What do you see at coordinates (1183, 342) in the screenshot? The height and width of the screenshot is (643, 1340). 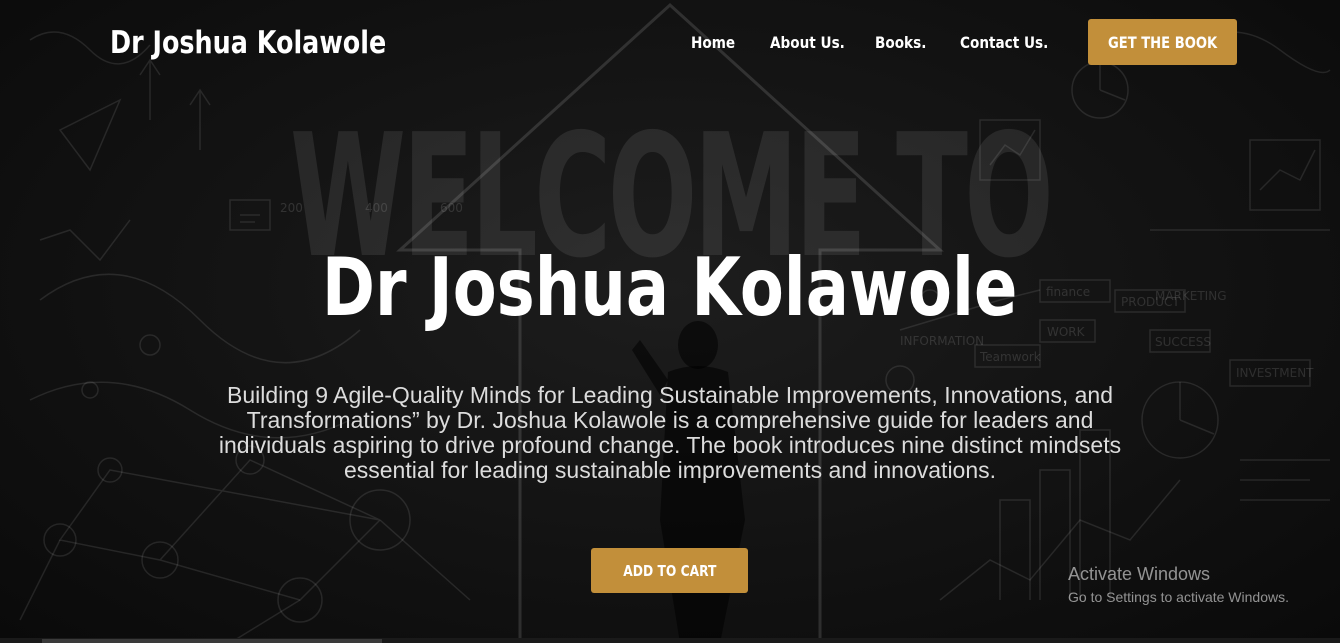 I see `sketch-label-success: SUCCESS` at bounding box center [1183, 342].